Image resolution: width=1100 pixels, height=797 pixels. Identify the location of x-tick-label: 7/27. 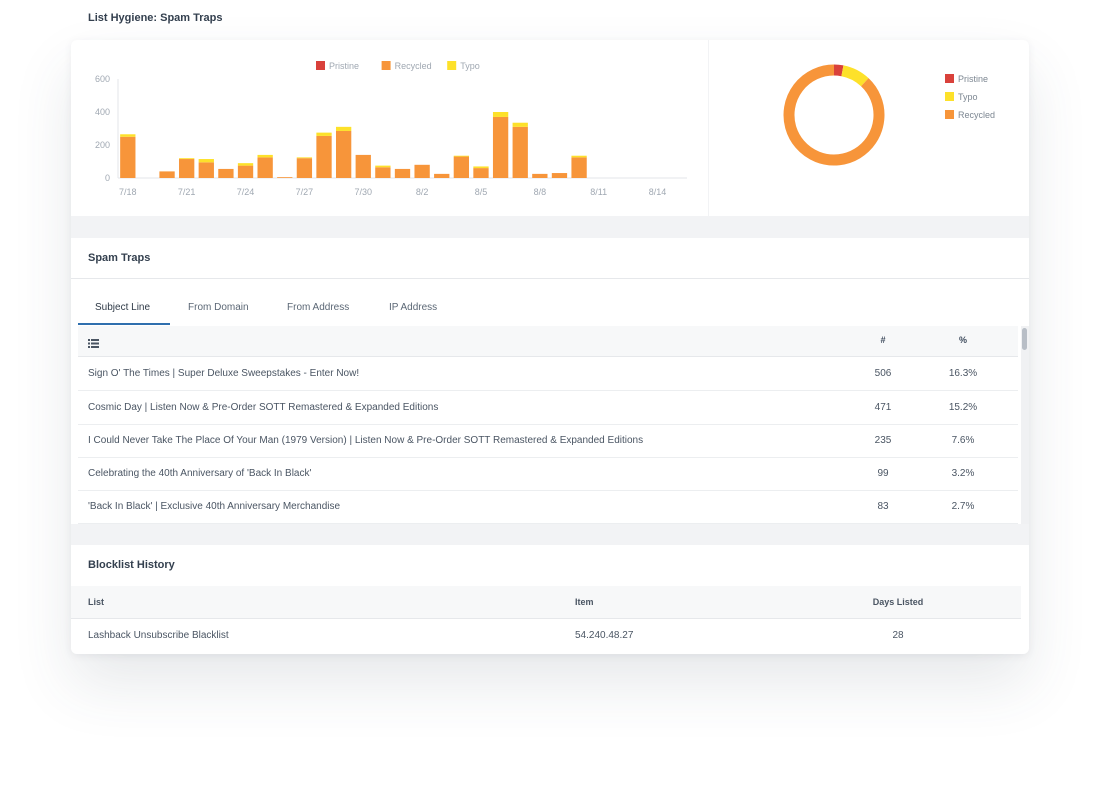
(305, 192).